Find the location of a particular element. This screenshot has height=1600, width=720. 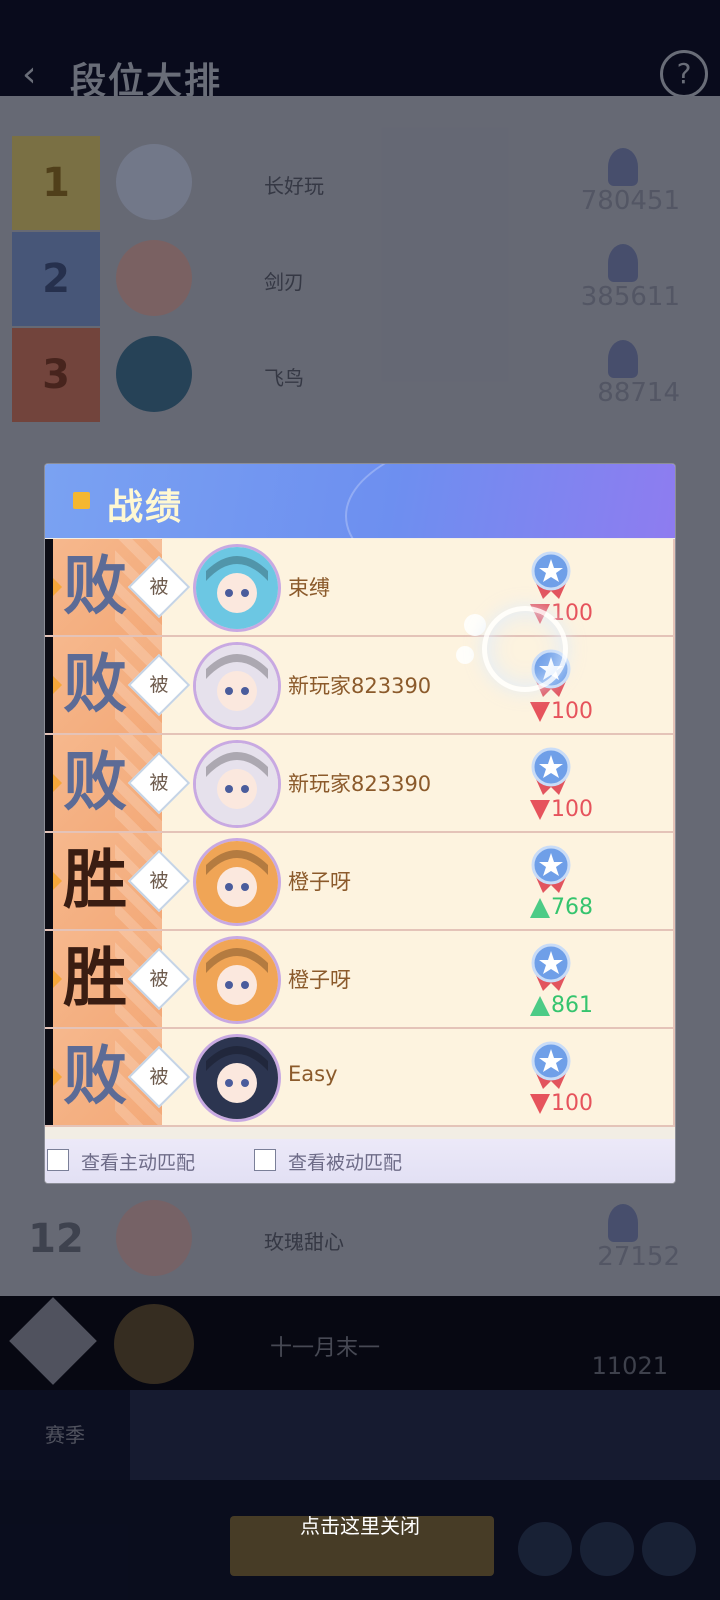

dialog-header: 战绩 is located at coordinates (360, 536).